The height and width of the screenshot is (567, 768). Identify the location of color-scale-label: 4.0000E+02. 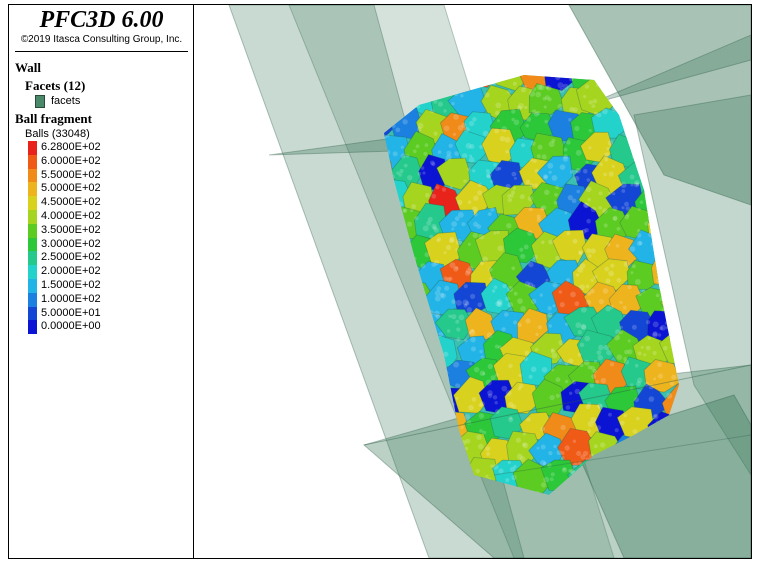
(71, 215).